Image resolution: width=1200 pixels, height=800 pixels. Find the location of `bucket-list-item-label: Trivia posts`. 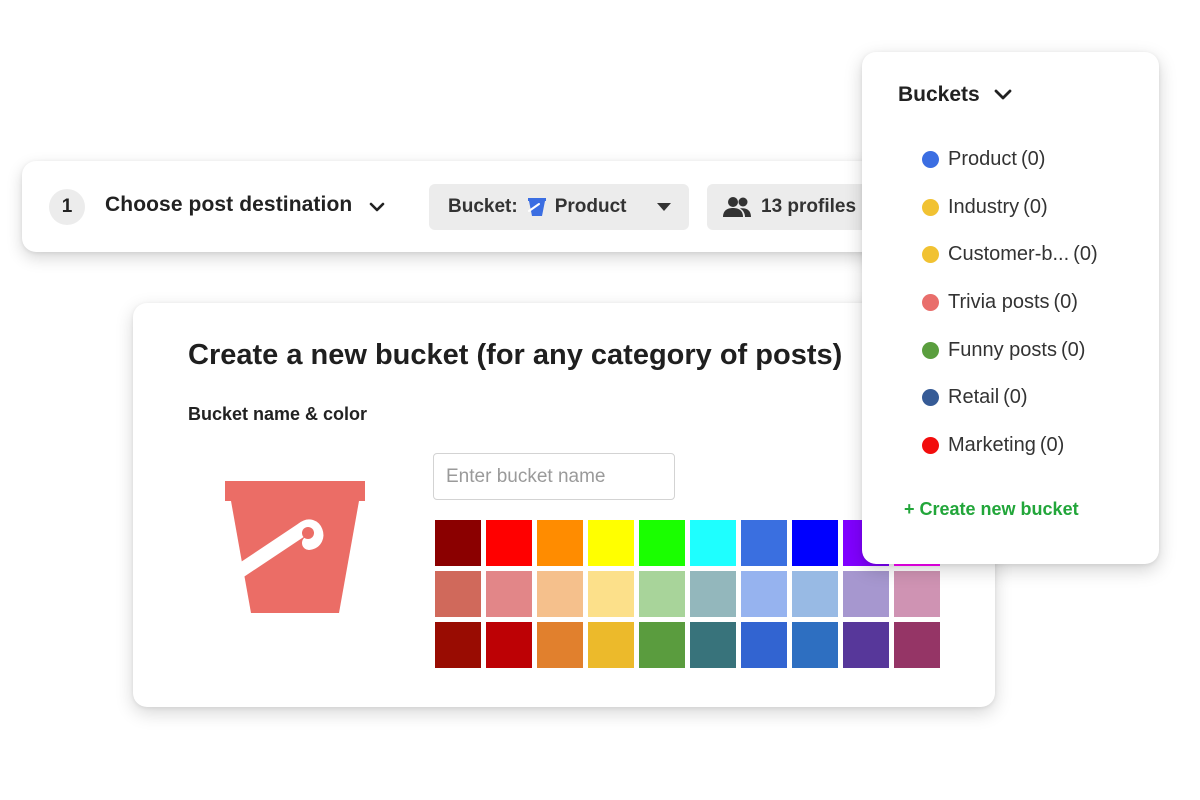

bucket-list-item-label: Trivia posts is located at coordinates (999, 302).